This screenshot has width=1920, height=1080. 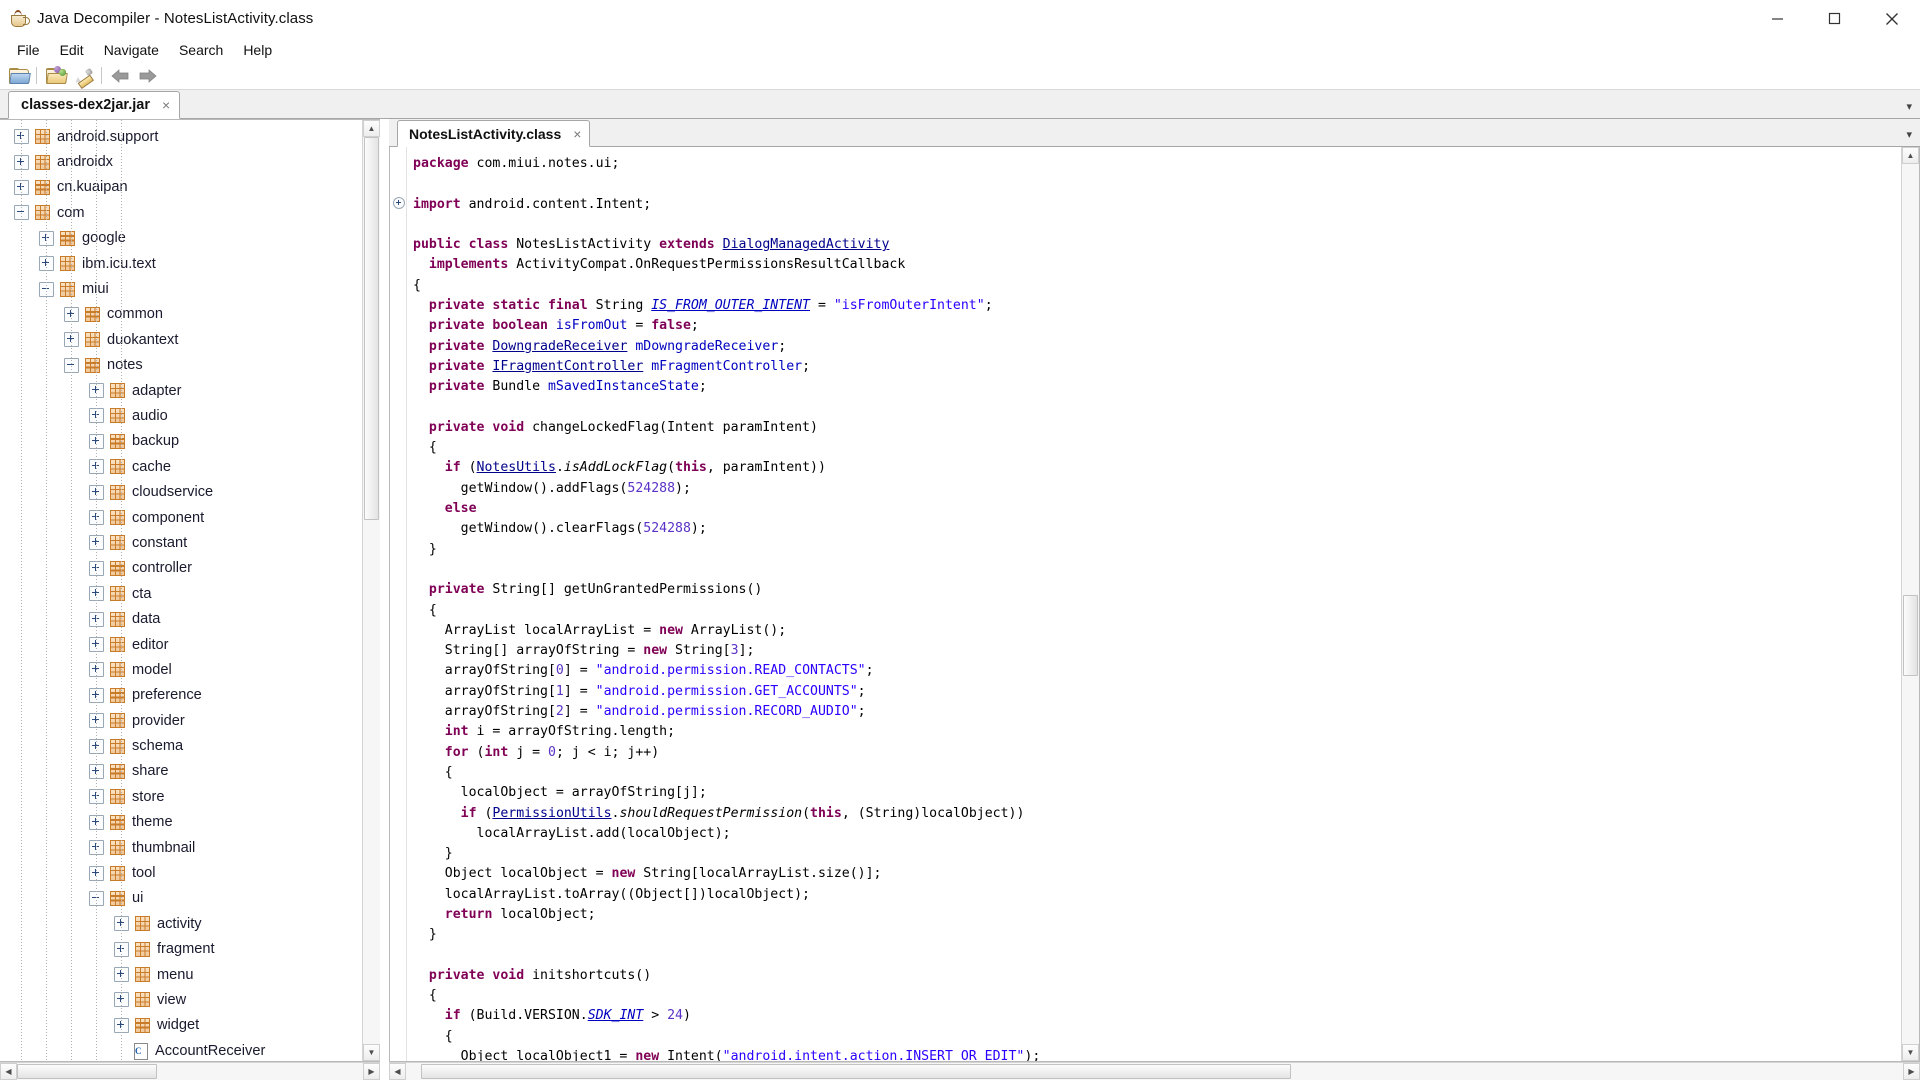 What do you see at coordinates (1891, 18) in the screenshot?
I see `close-button` at bounding box center [1891, 18].